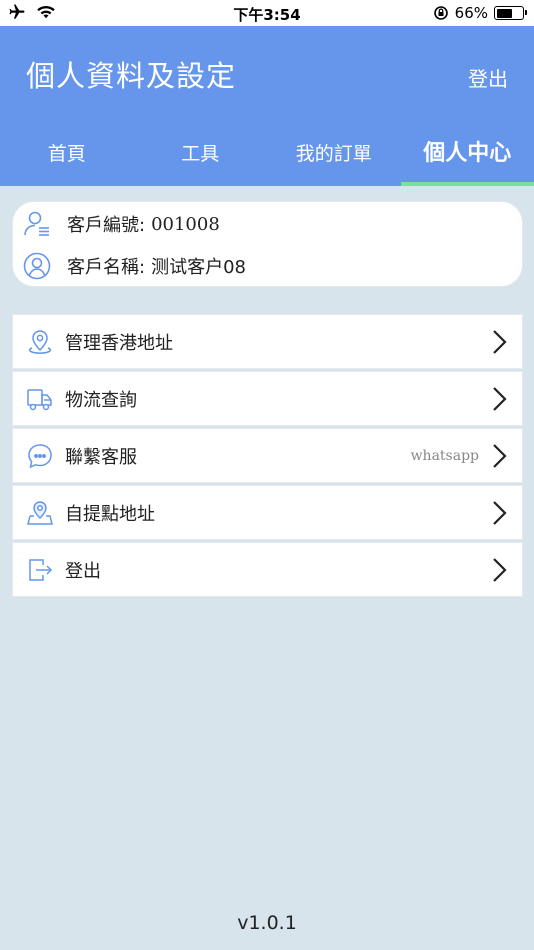 Image resolution: width=534 pixels, height=950 pixels. I want to click on customer-name-label: 客戶名稱:, so click(106, 267).